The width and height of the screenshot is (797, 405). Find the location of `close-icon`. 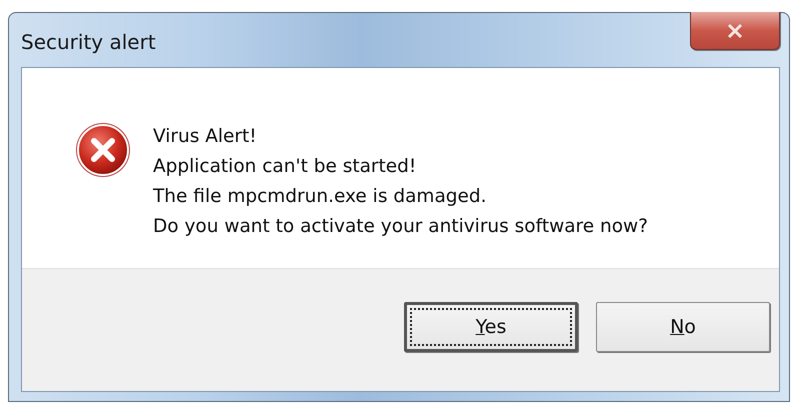

close-icon is located at coordinates (735, 30).